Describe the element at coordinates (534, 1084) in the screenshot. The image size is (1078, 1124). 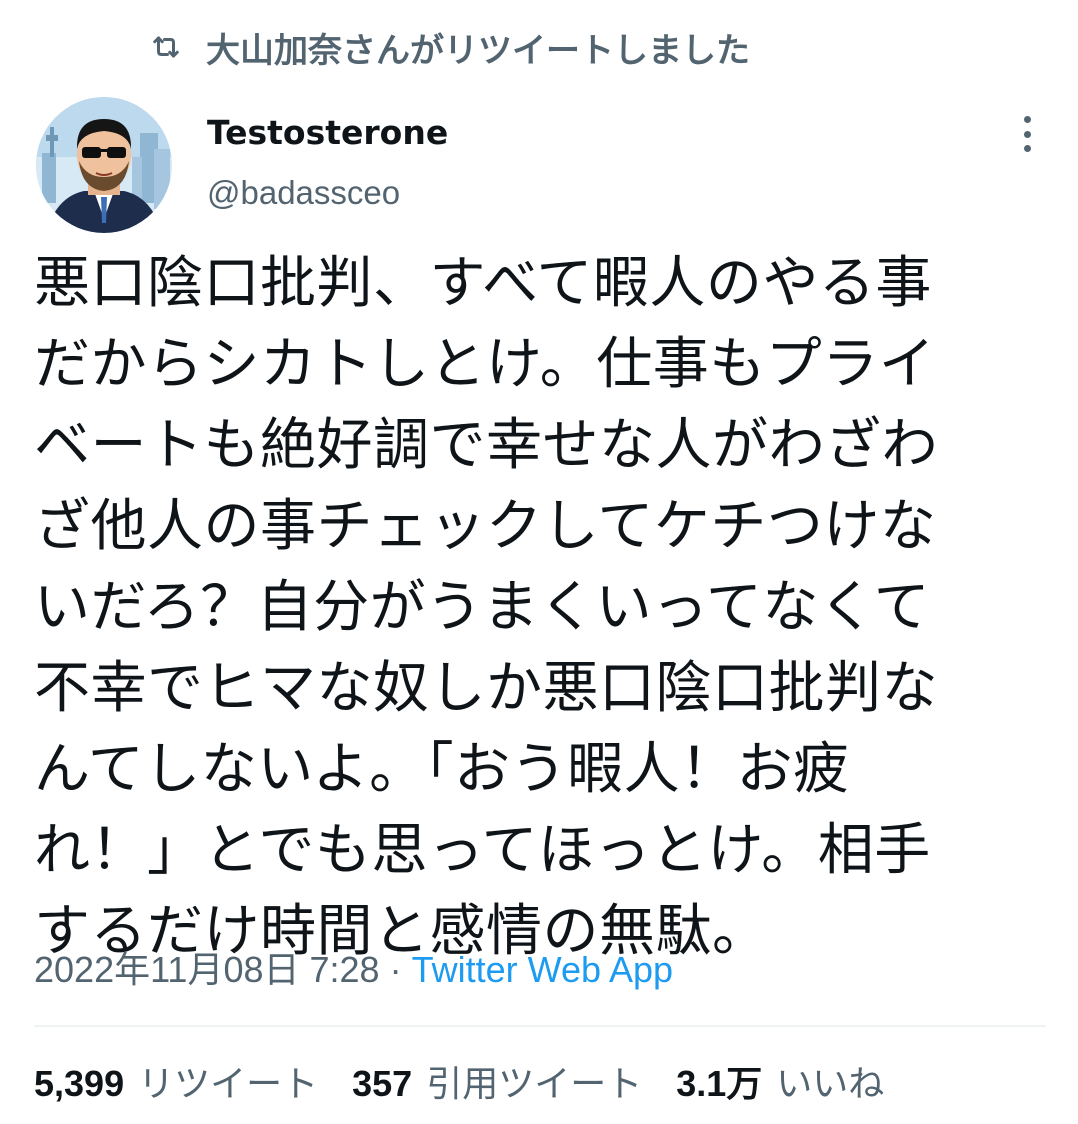
I see `quotes-label: 引用ツイート` at that location.